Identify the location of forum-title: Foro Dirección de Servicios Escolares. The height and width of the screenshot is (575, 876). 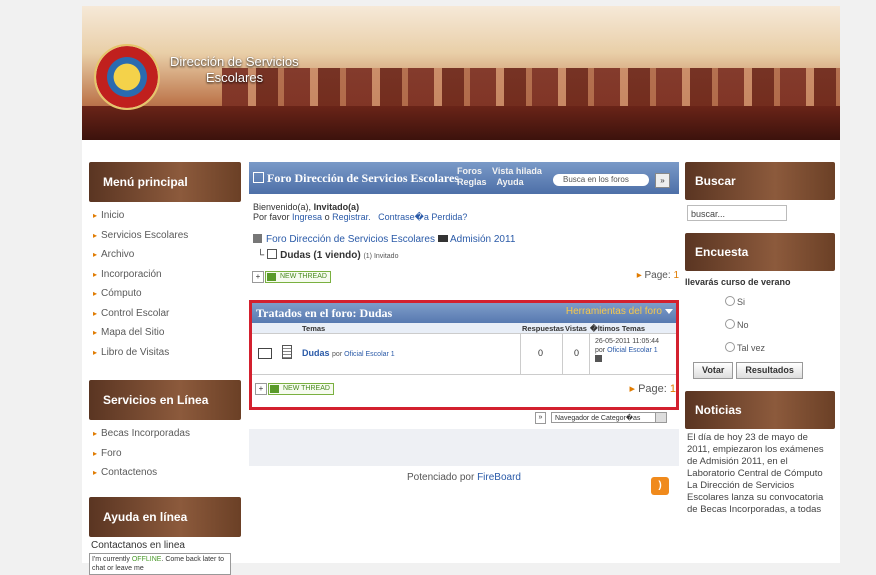
(363, 178).